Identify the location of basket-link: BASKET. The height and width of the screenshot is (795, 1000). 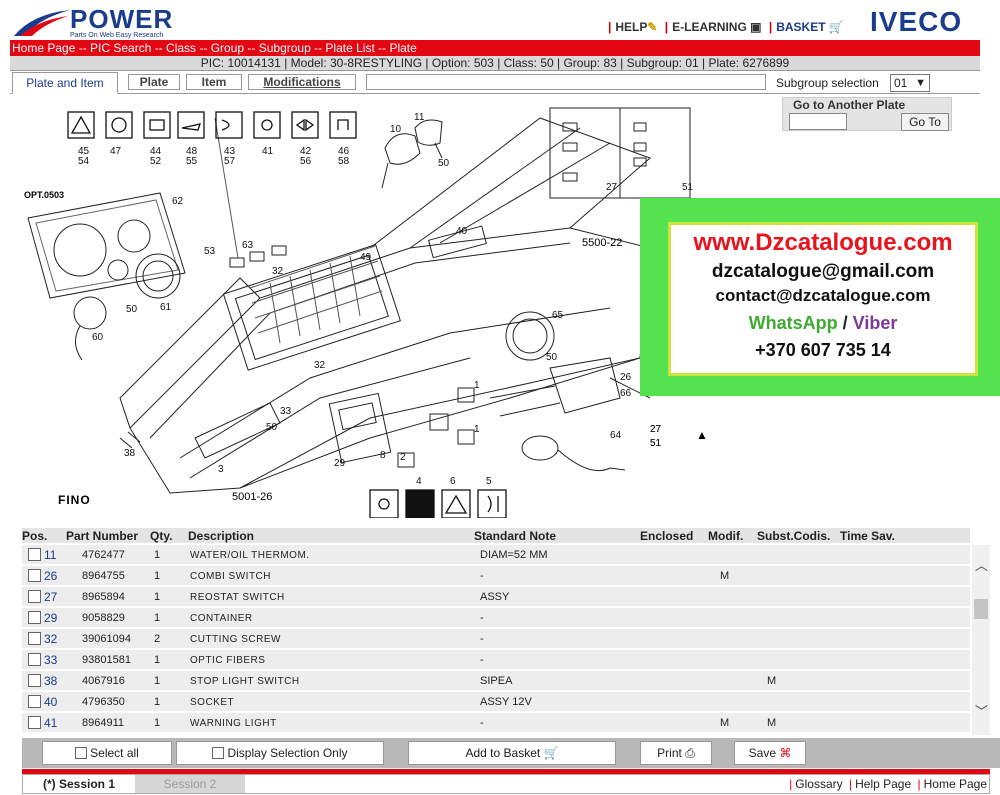
(800, 27).